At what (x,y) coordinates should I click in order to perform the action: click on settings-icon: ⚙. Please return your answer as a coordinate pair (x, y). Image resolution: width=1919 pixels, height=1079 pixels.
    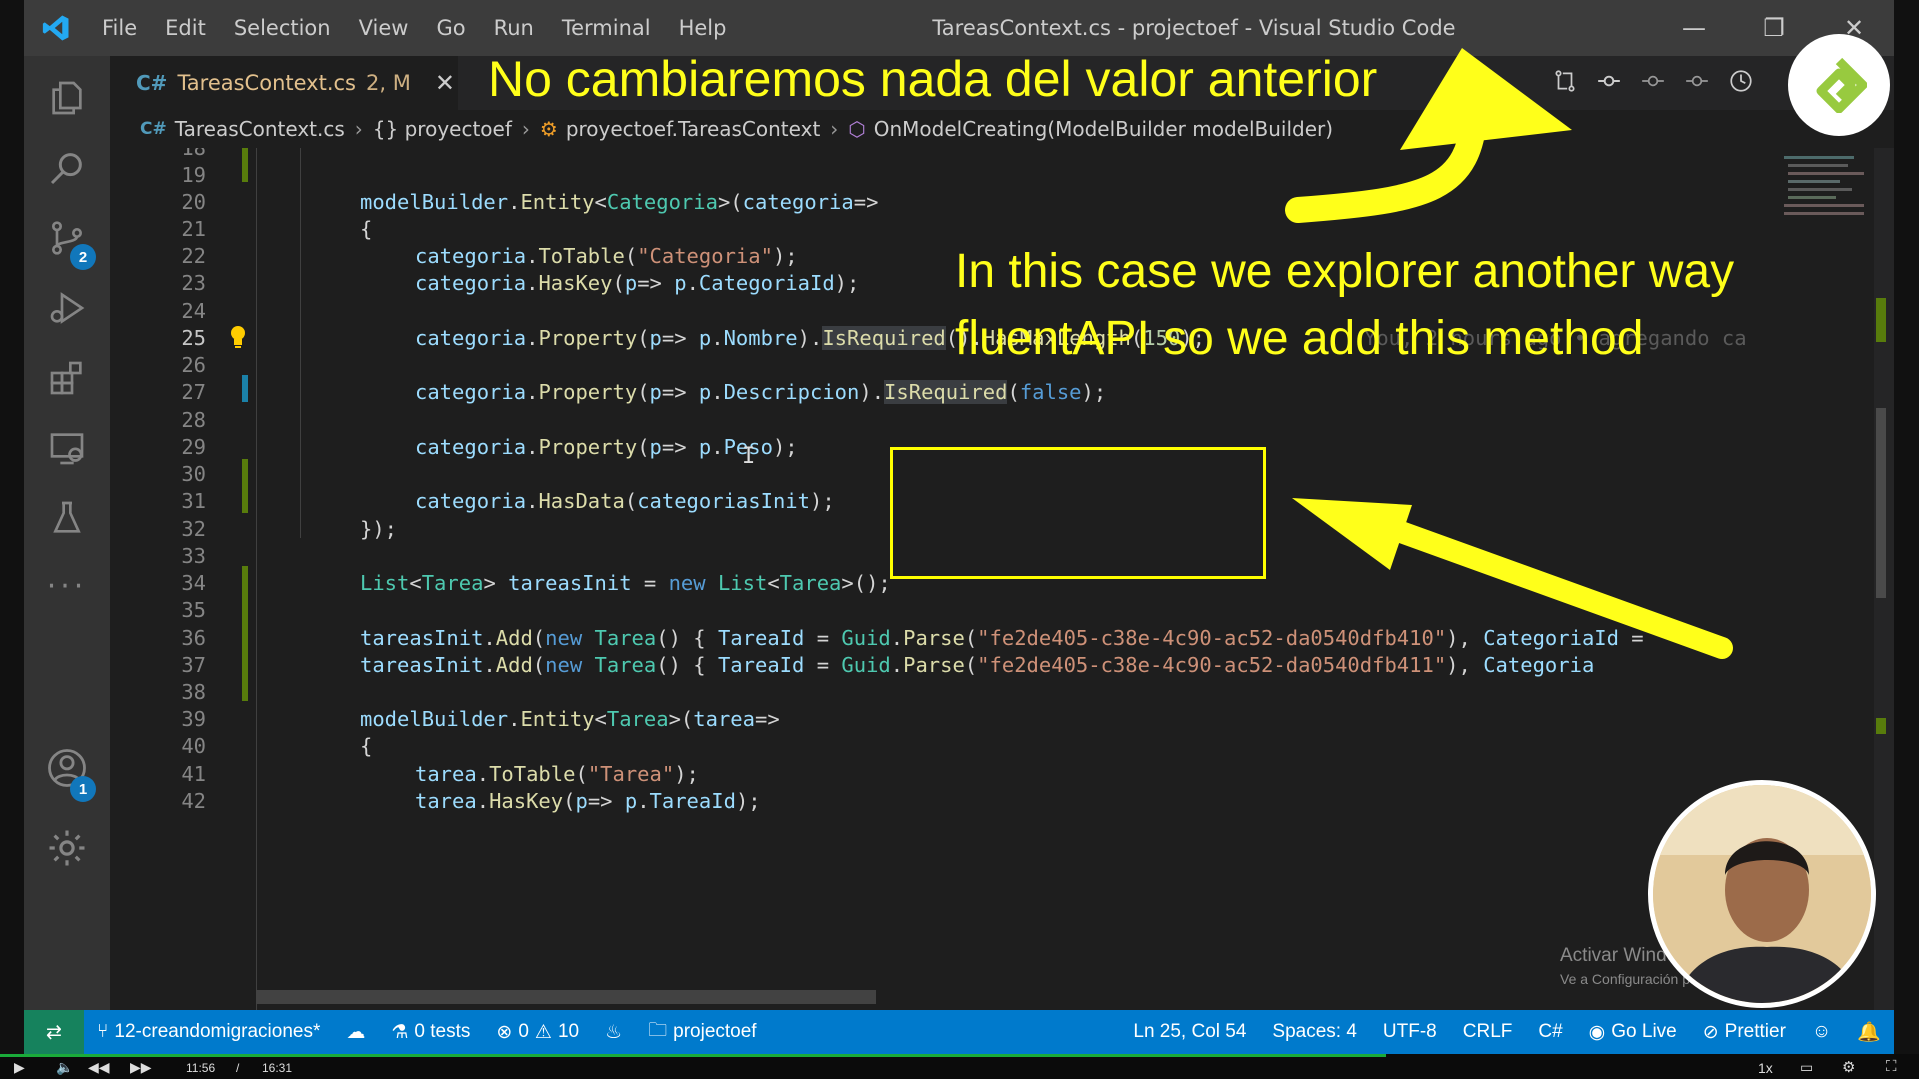
    Looking at the image, I should click on (1848, 1067).